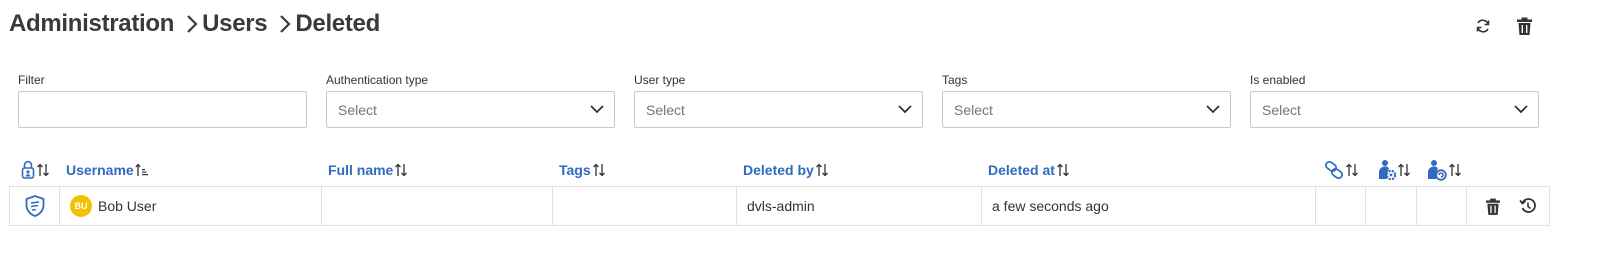 The width and height of the screenshot is (1617, 272). Describe the element at coordinates (575, 169) in the screenshot. I see `tags-header-label: Tags` at that location.